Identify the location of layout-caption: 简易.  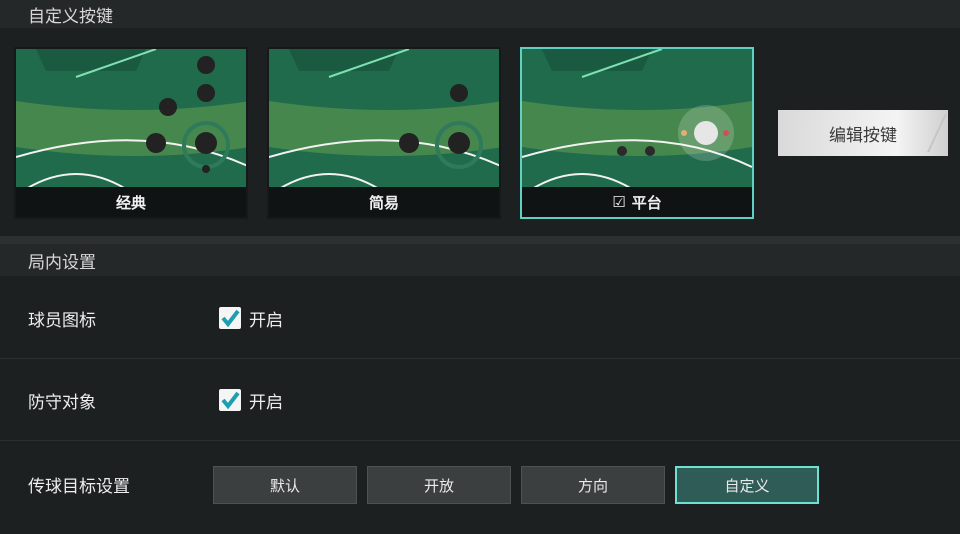
(384, 202).